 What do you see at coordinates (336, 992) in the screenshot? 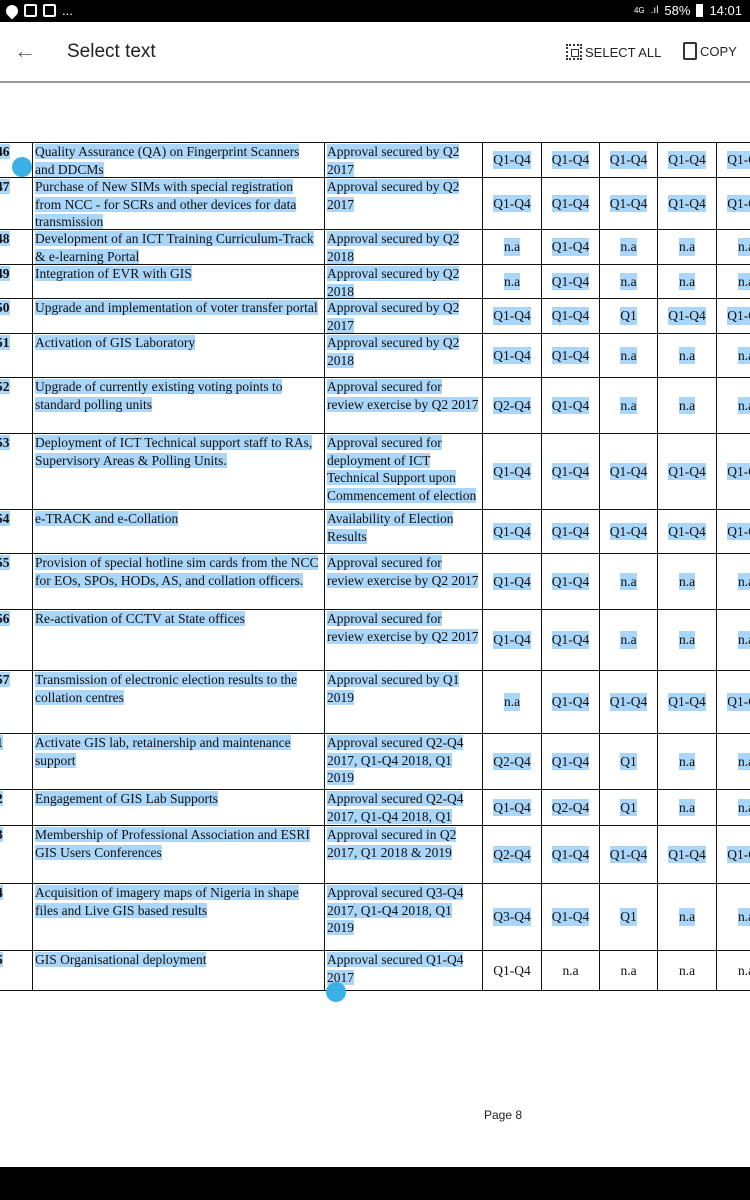
I see `selection-end-handle` at bounding box center [336, 992].